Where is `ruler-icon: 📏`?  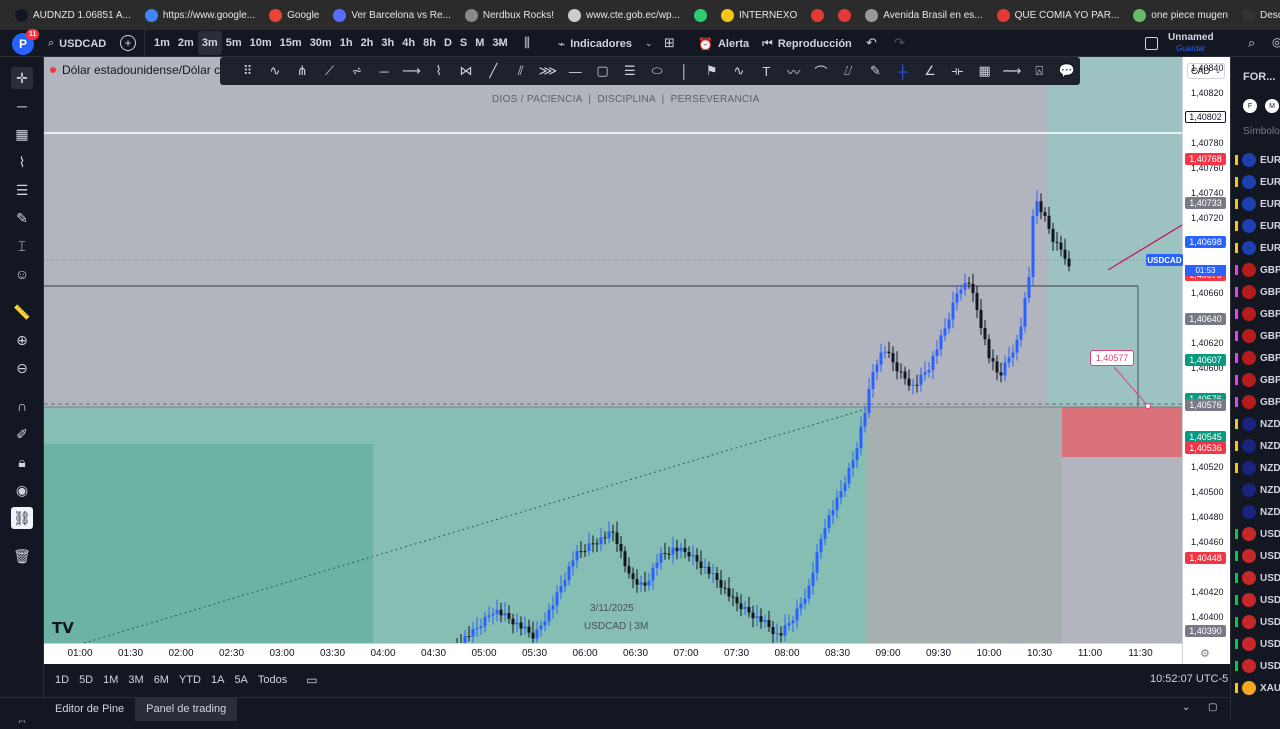
ruler-icon: 📏 is located at coordinates (22, 312).